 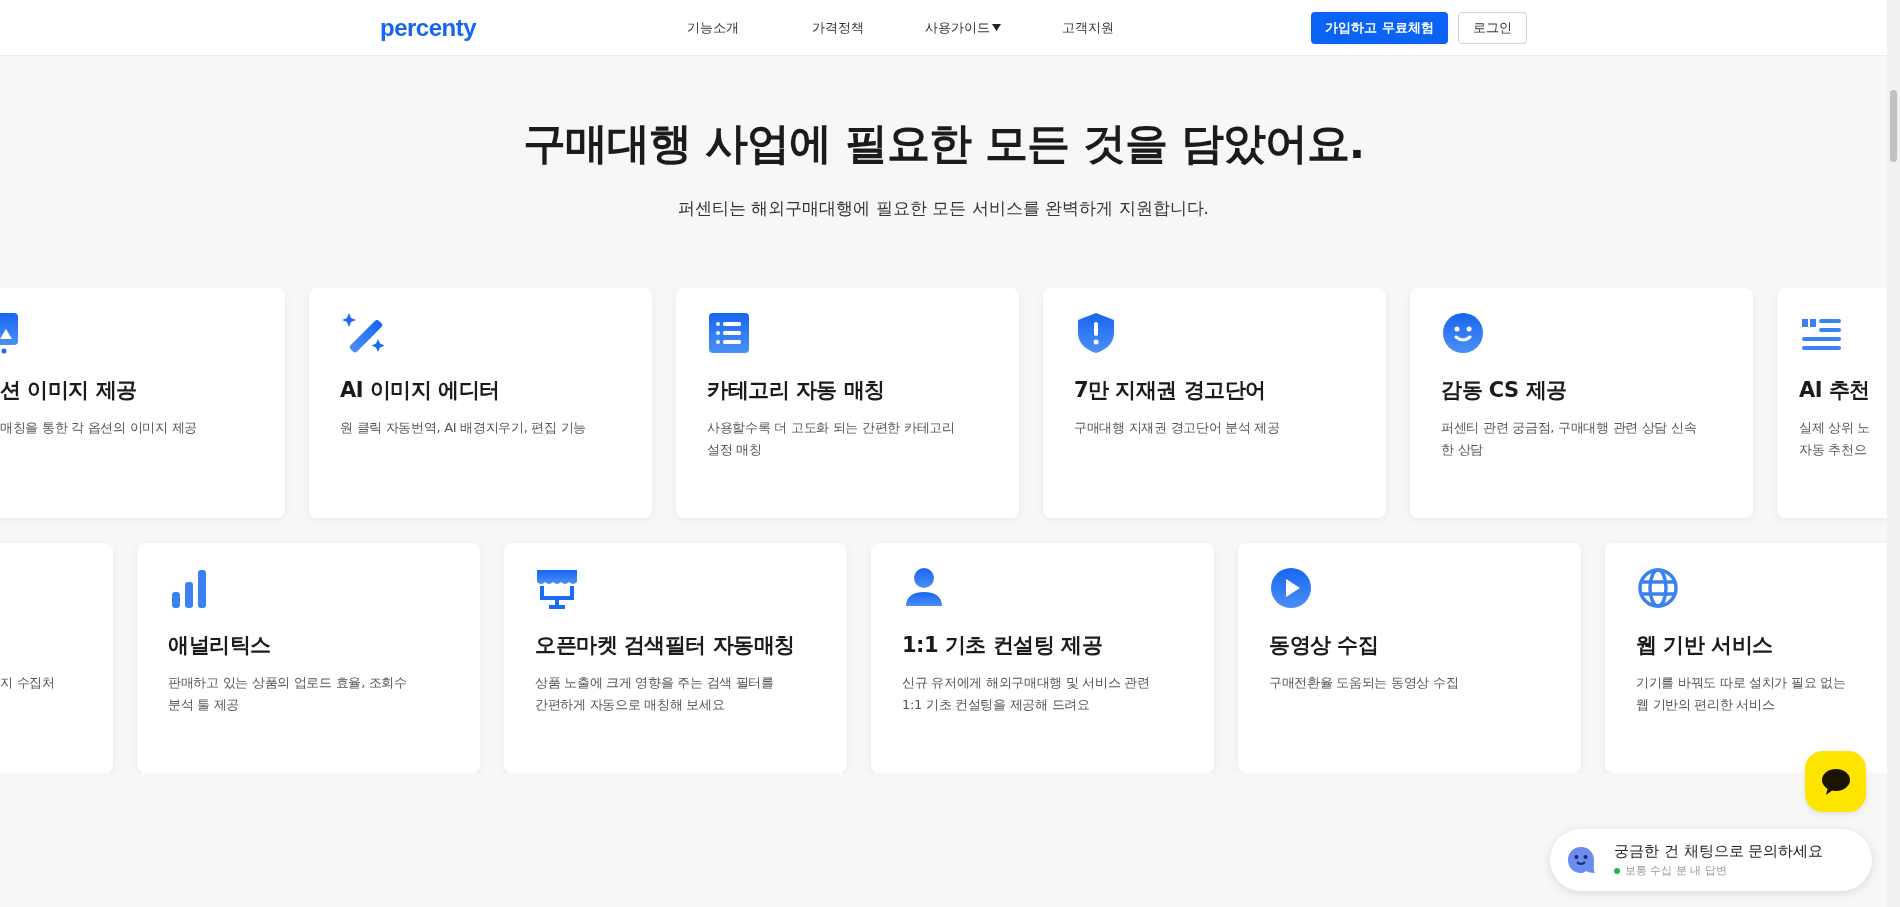 What do you see at coordinates (1658, 588) in the screenshot?
I see `globe-icon` at bounding box center [1658, 588].